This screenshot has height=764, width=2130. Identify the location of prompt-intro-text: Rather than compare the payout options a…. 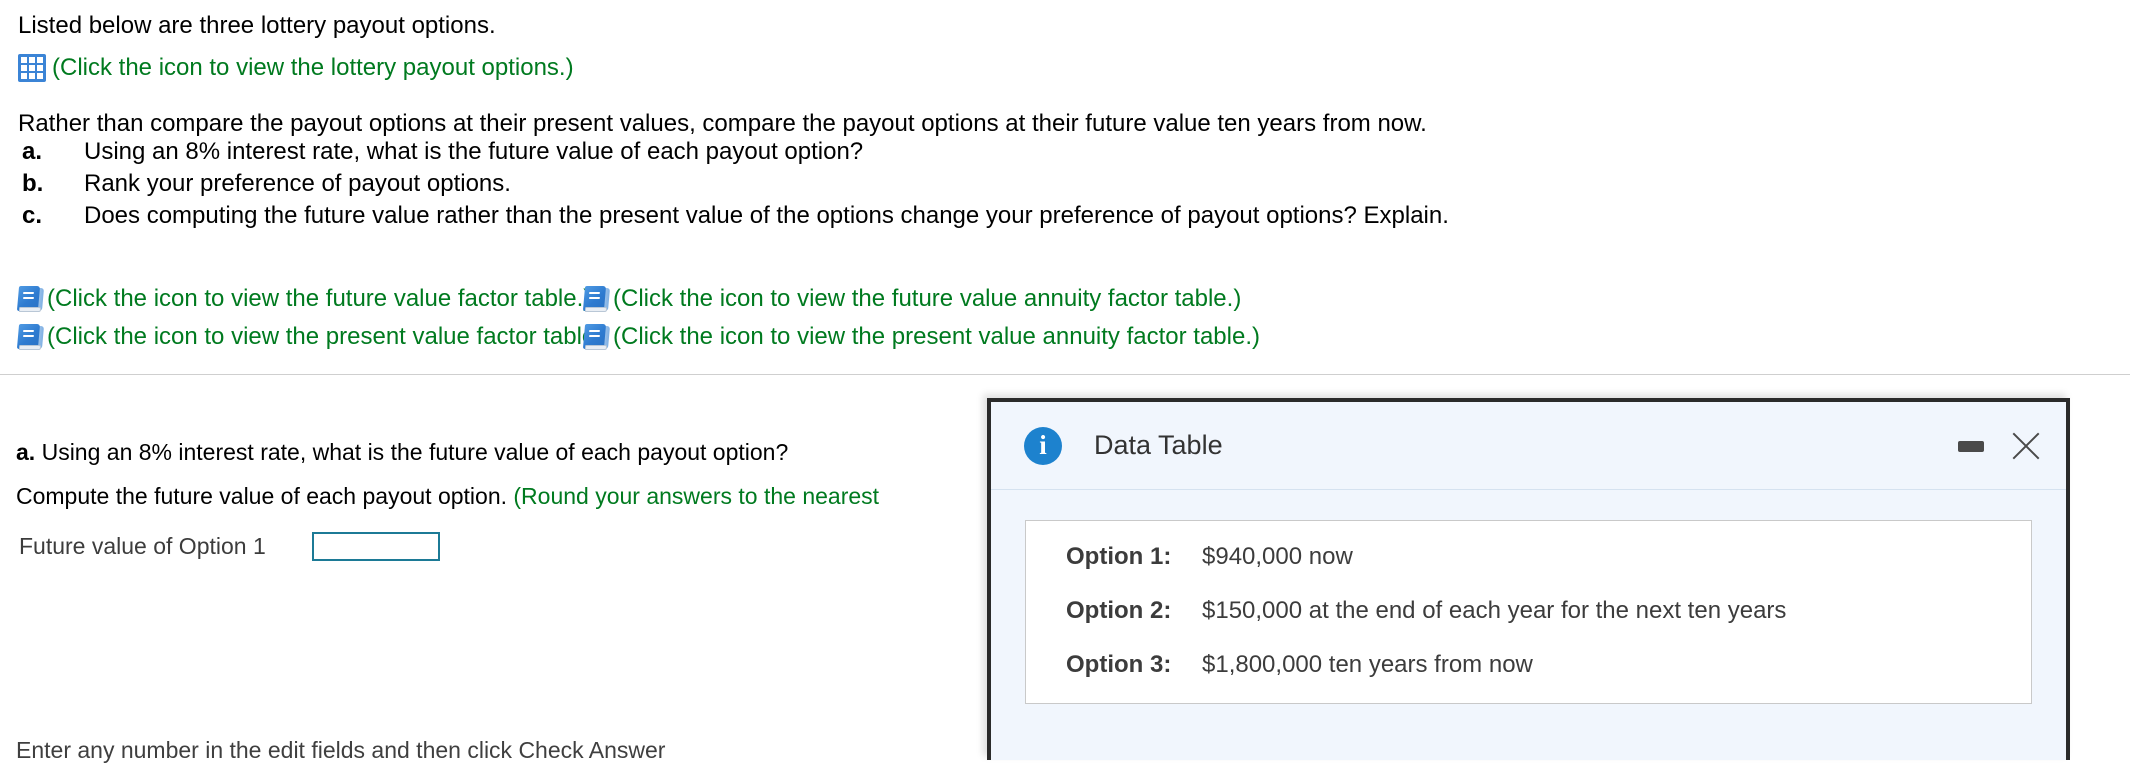
(722, 123).